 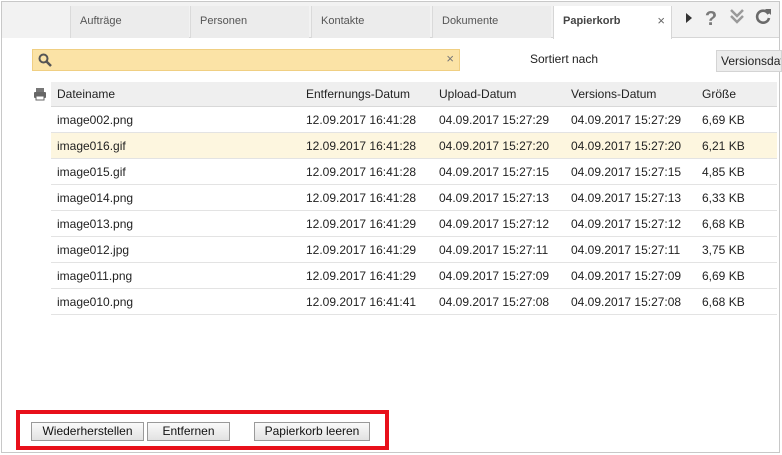 What do you see at coordinates (45, 60) in the screenshot?
I see `search-icon` at bounding box center [45, 60].